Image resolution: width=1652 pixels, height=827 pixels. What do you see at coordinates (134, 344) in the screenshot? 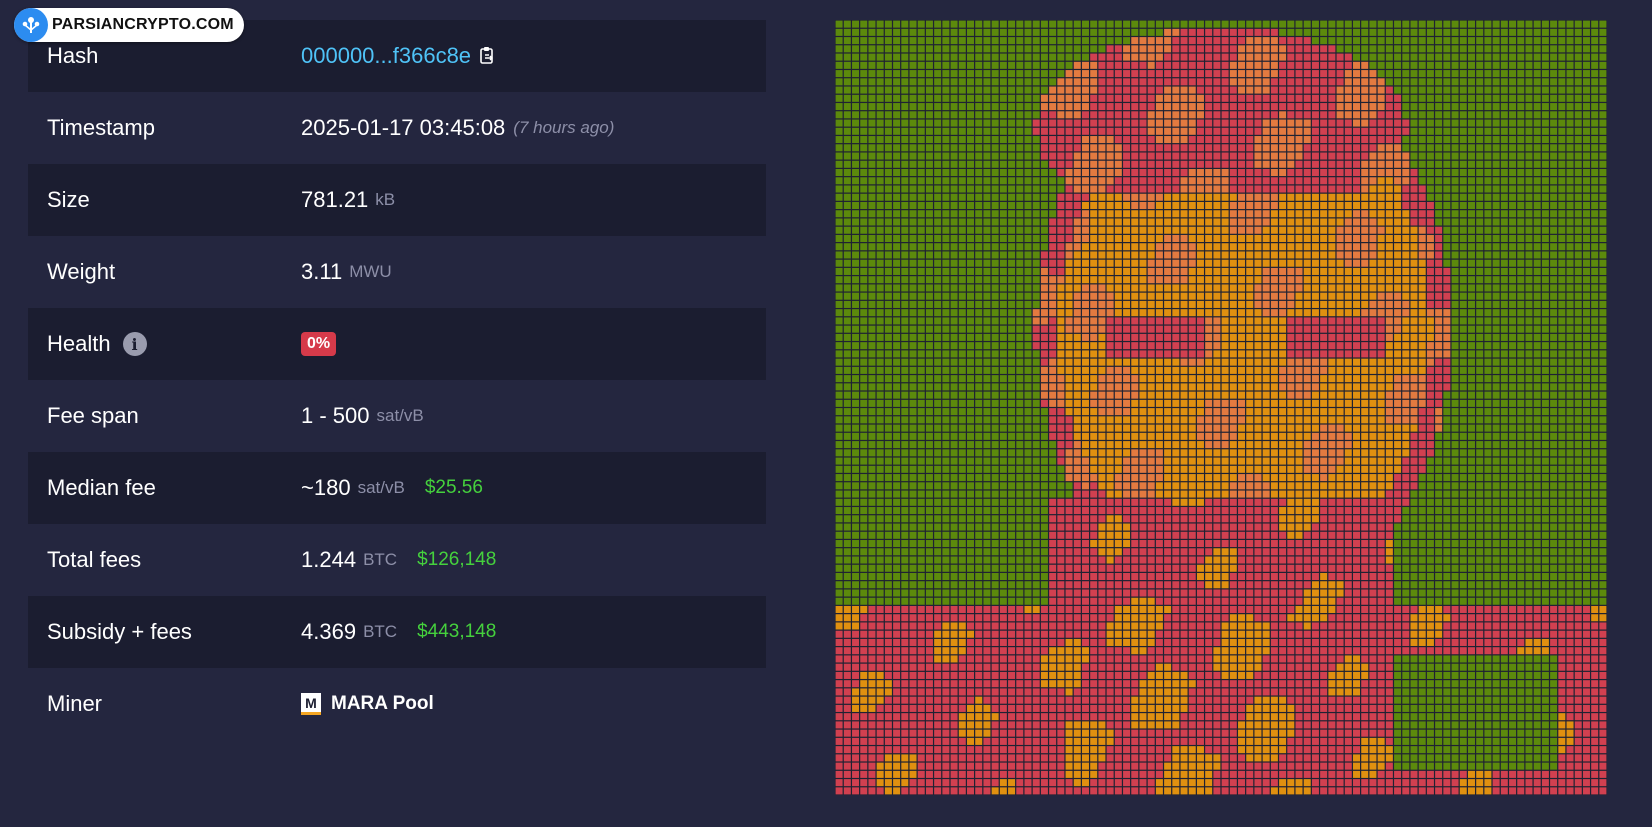
I see `info-icon: i` at bounding box center [134, 344].